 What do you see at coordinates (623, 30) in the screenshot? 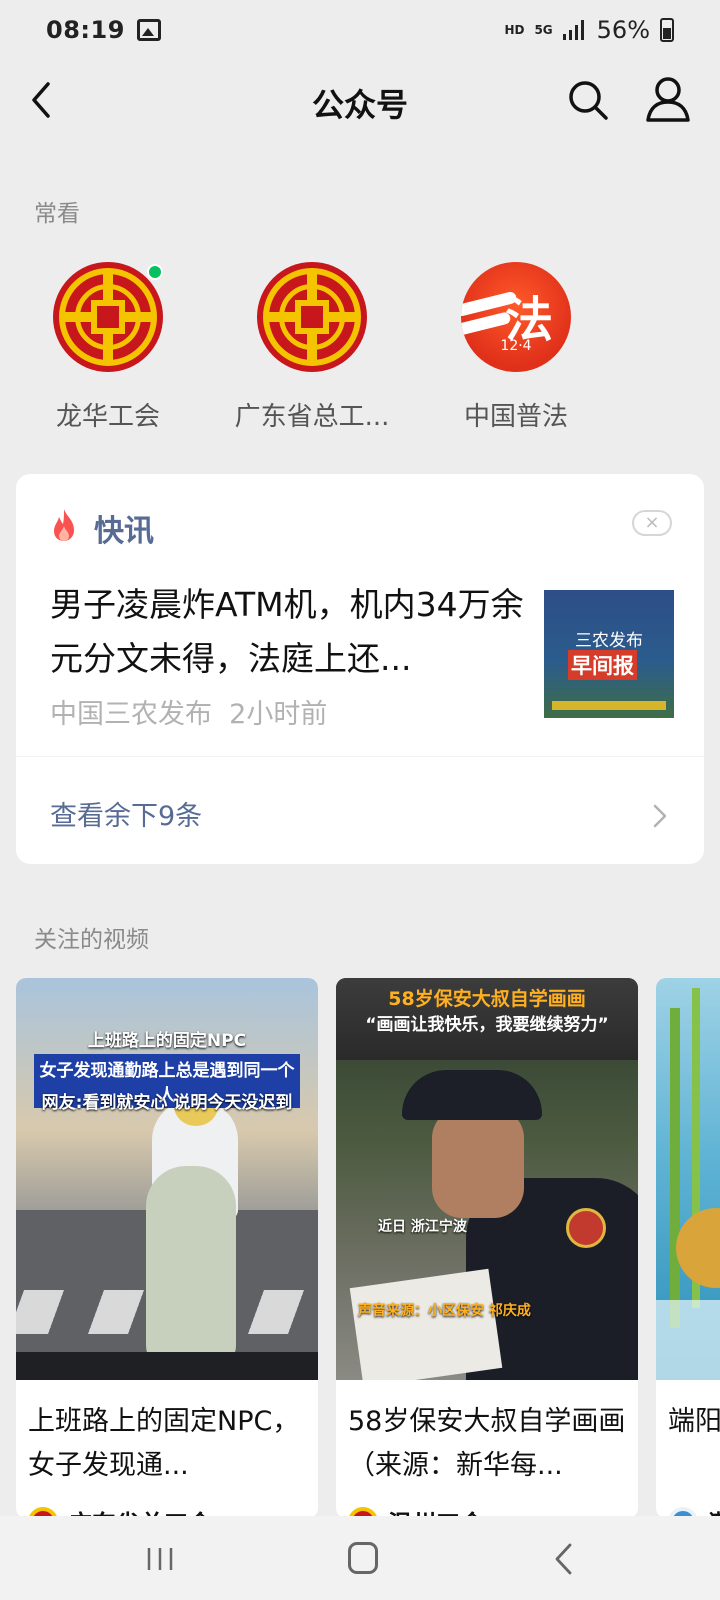
I see `battery-percent: 56%` at bounding box center [623, 30].